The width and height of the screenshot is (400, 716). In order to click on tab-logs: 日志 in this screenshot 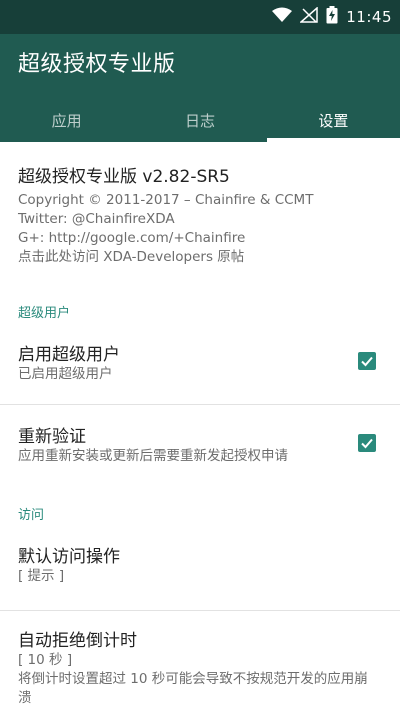, I will do `click(199, 120)`.